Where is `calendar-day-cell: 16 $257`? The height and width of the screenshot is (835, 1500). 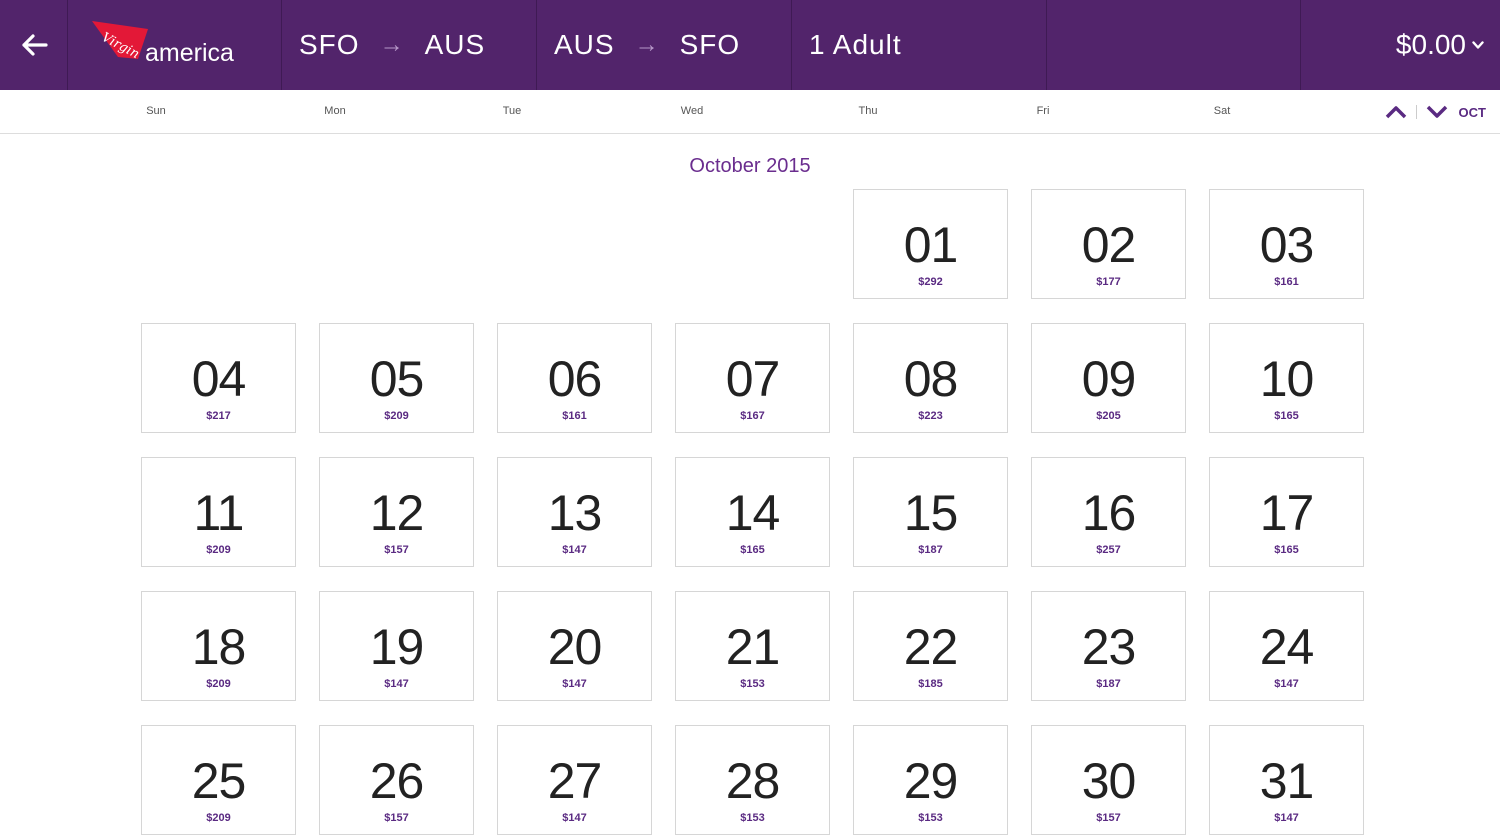 calendar-day-cell: 16 $257 is located at coordinates (1108, 512).